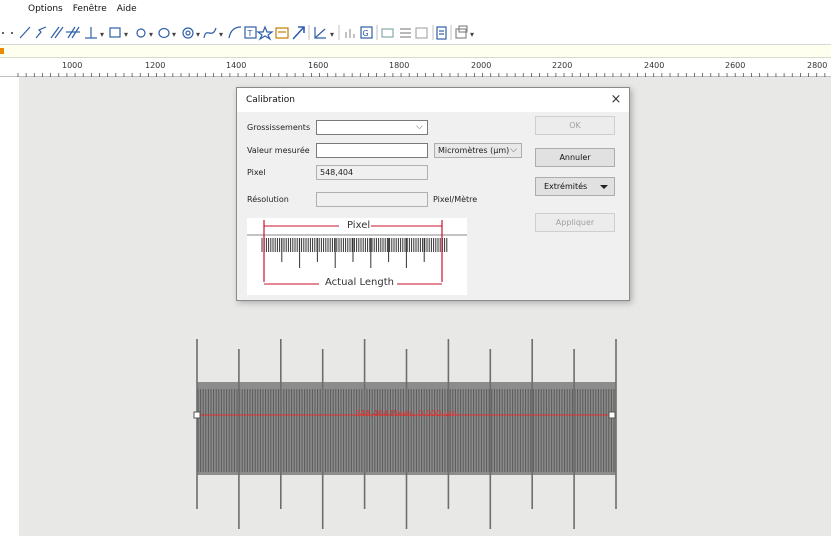  Describe the element at coordinates (372, 150) in the screenshot. I see `measured-value-input` at that location.